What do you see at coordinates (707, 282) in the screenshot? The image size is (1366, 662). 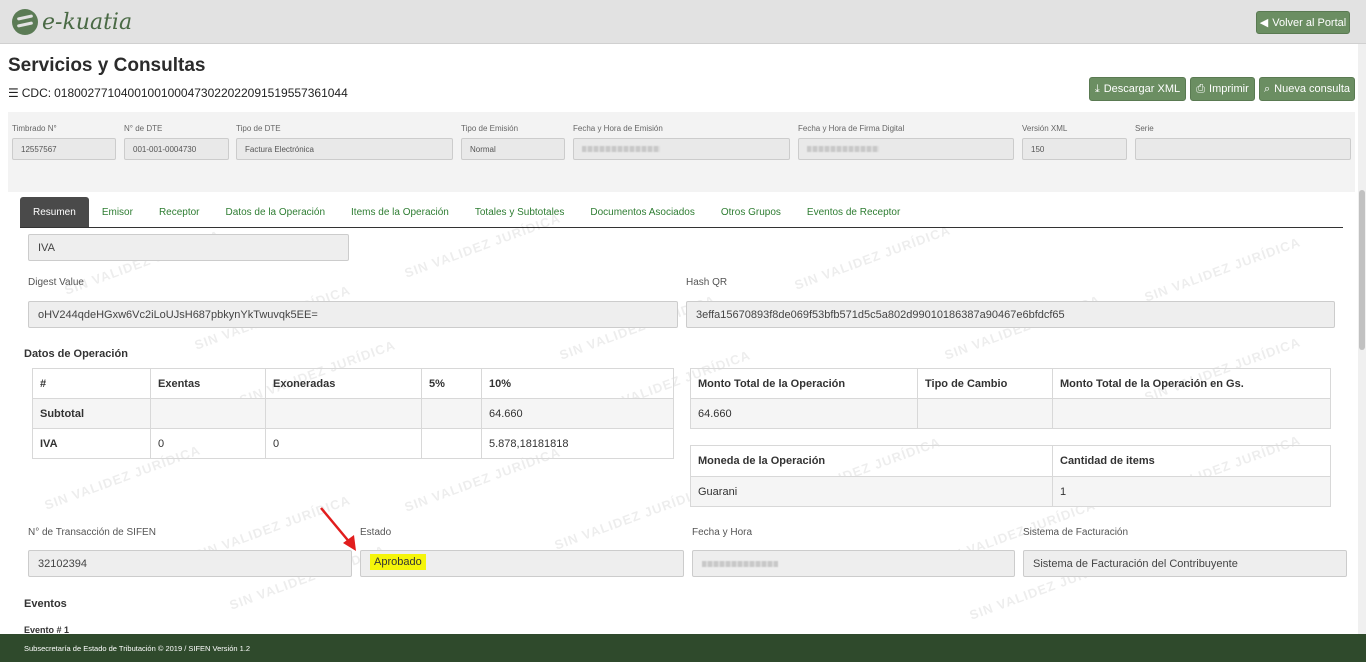 I see `hash-qr-label: Hash QR` at bounding box center [707, 282].